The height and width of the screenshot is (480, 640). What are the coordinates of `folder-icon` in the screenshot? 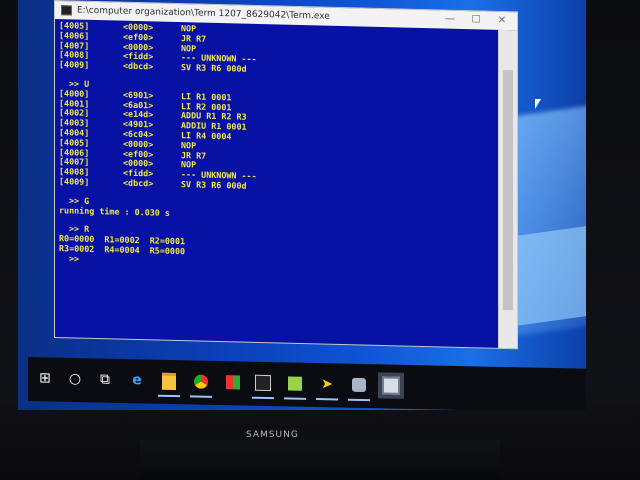 It's located at (169, 381).